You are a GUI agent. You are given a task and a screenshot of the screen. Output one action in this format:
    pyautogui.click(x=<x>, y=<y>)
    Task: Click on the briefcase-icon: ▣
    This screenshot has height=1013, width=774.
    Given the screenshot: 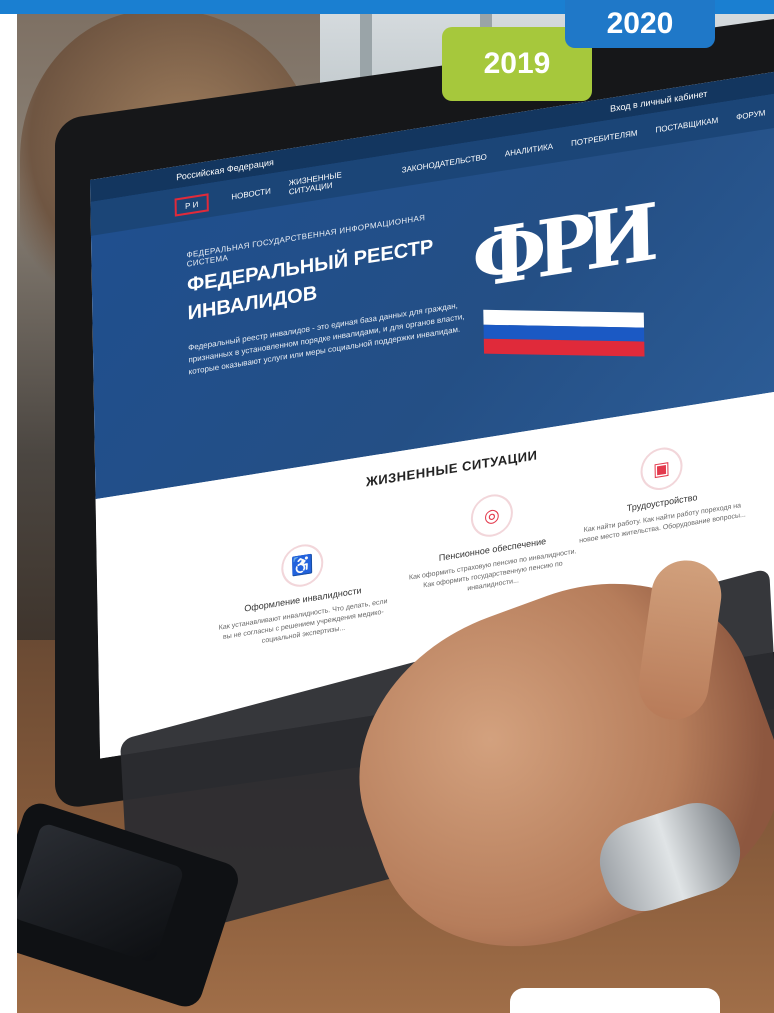 What is the action you would take?
    pyautogui.click(x=661, y=468)
    